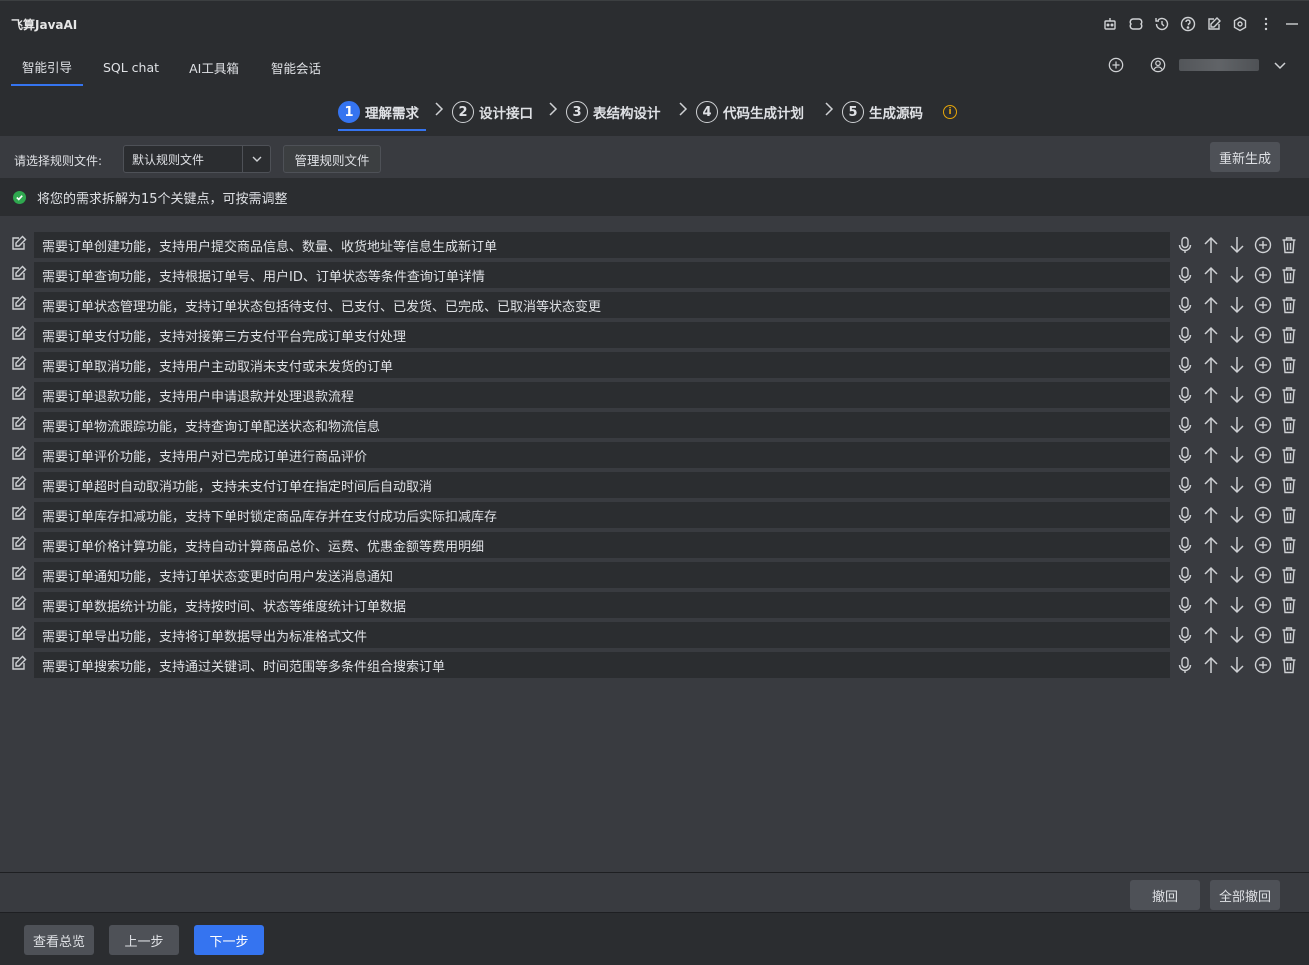 The height and width of the screenshot is (965, 1309). I want to click on chevron-down-icon, so click(1280, 65).